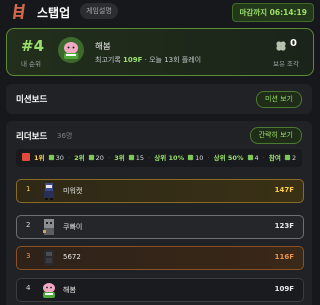 This screenshot has width=320, height=305. I want to click on reward-amount: 10, so click(199, 158).